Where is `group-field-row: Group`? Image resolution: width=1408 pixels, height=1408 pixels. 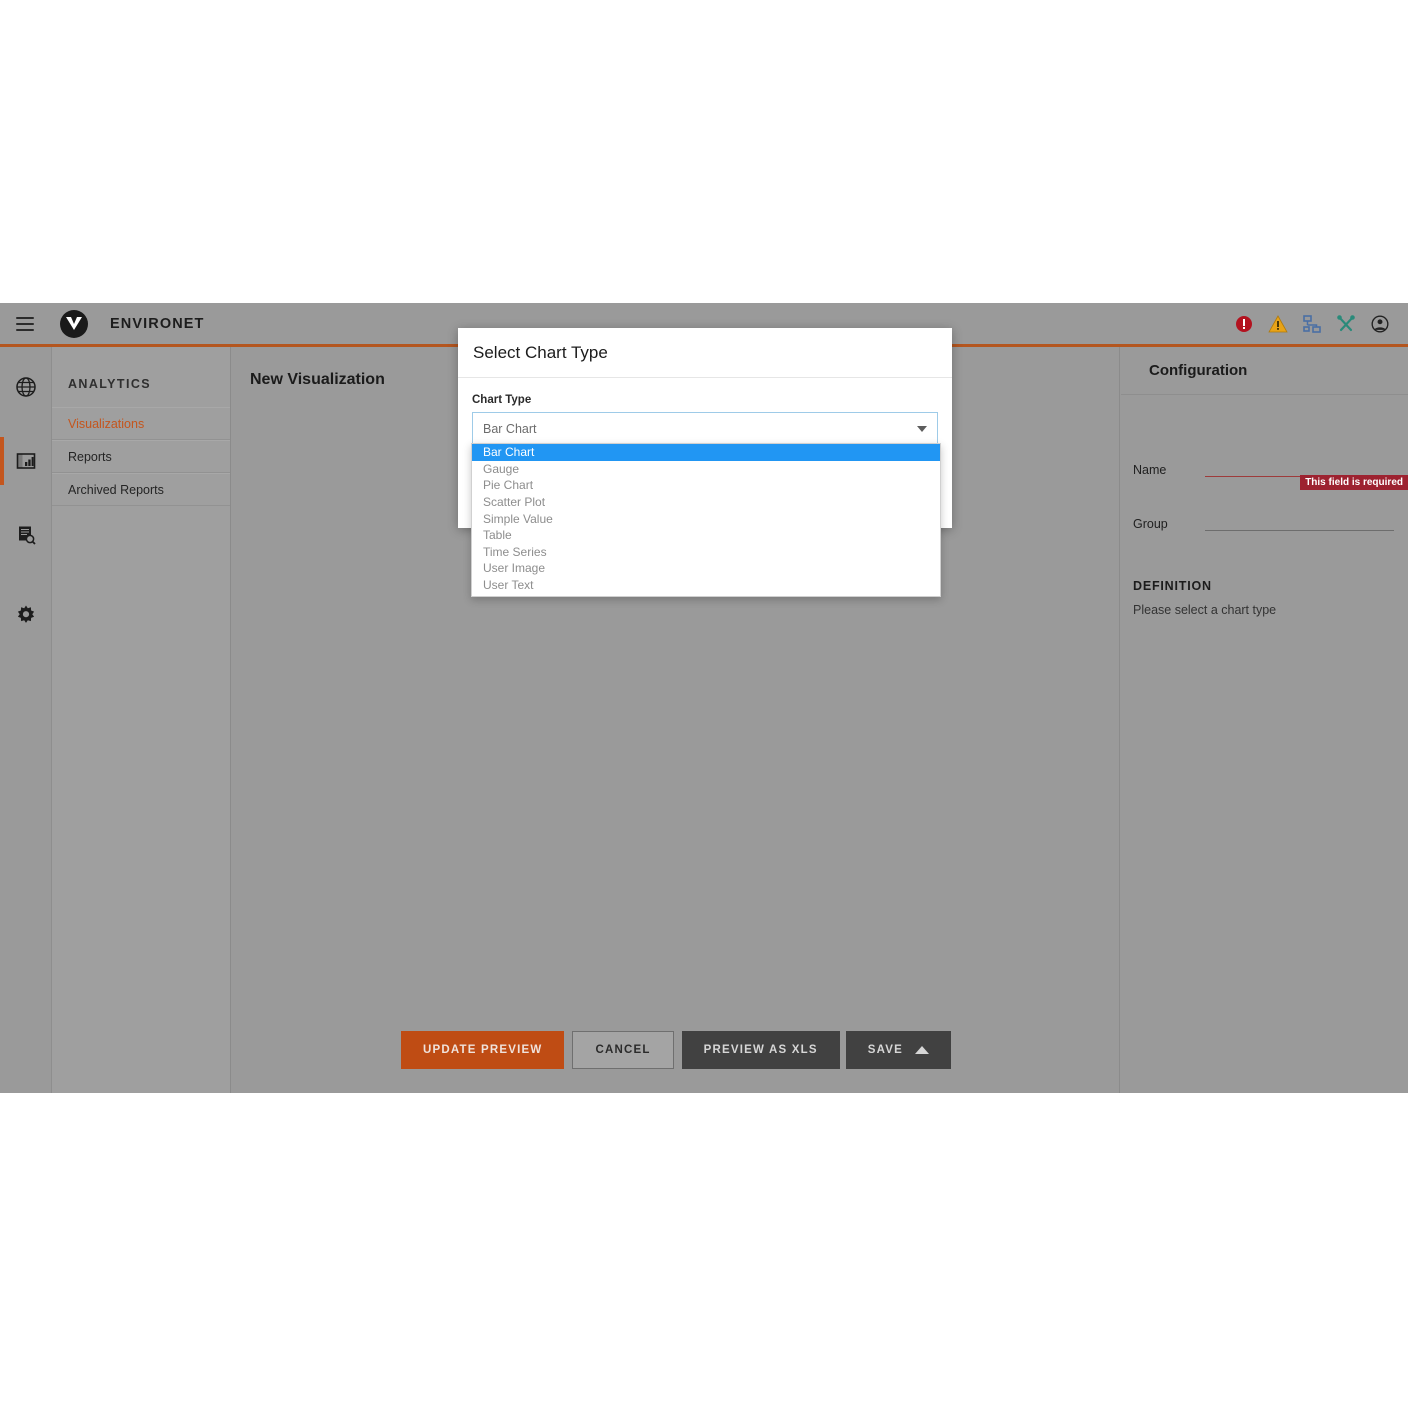
group-field-row: Group is located at coordinates (1264, 508).